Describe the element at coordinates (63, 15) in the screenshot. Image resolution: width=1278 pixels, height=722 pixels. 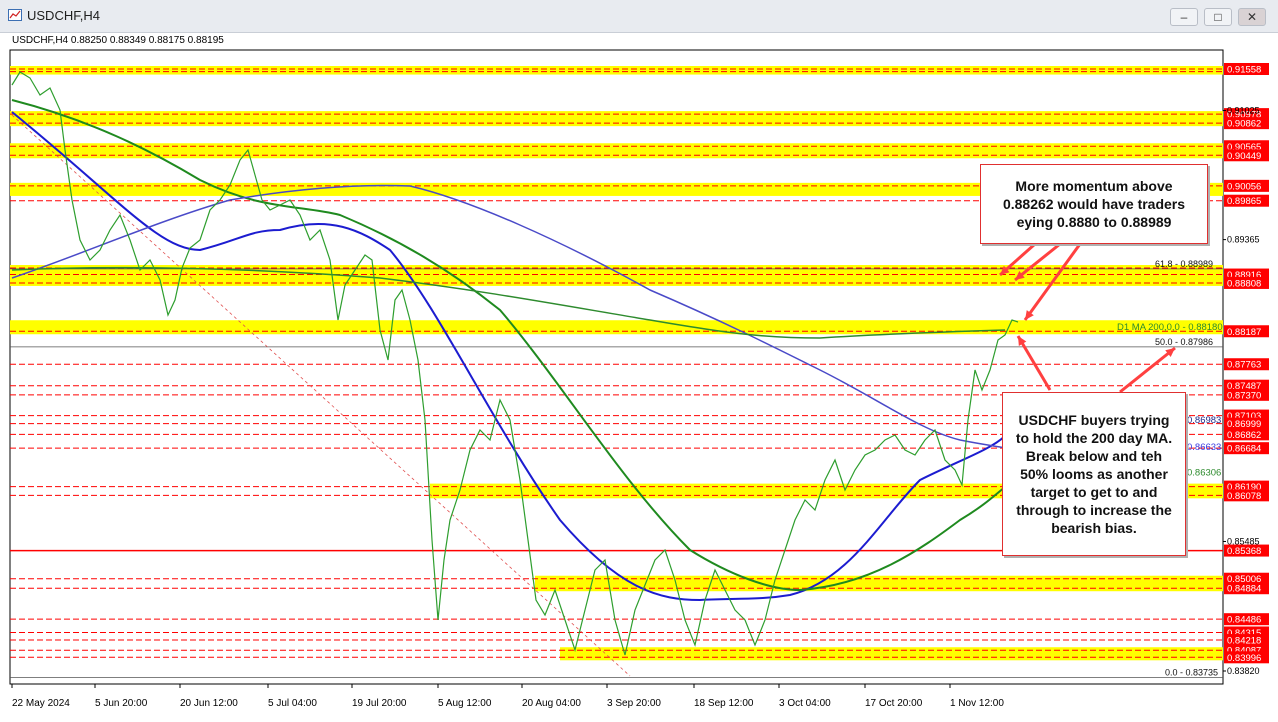
I see `window-title: USDCHF,H4` at that location.